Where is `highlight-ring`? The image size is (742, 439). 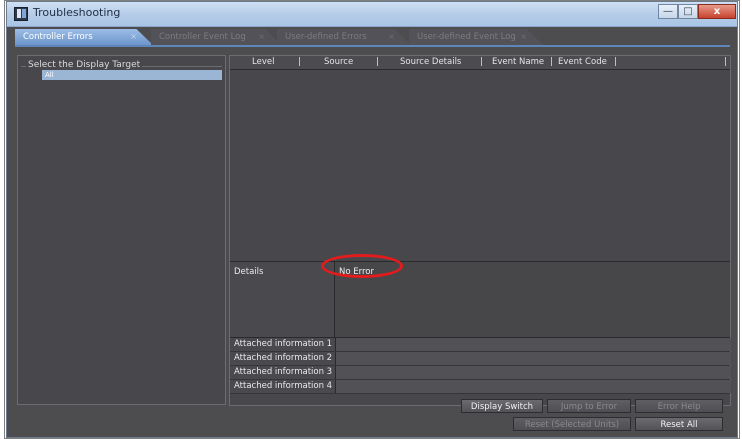 highlight-ring is located at coordinates (362, 266).